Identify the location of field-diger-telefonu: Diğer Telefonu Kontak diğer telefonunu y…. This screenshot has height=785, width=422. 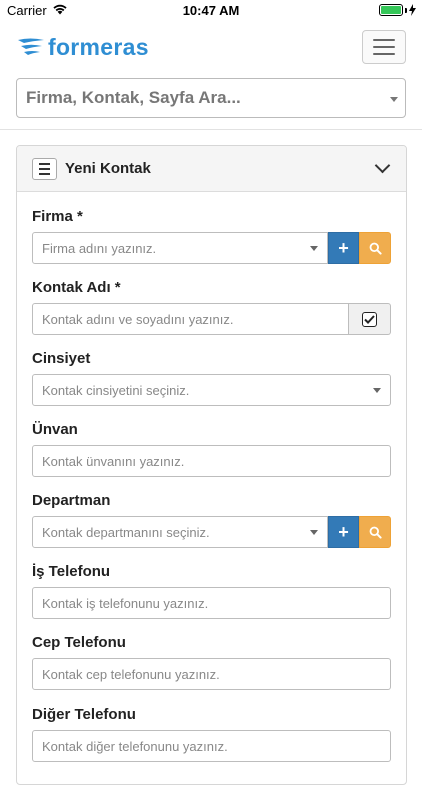
(211, 734).